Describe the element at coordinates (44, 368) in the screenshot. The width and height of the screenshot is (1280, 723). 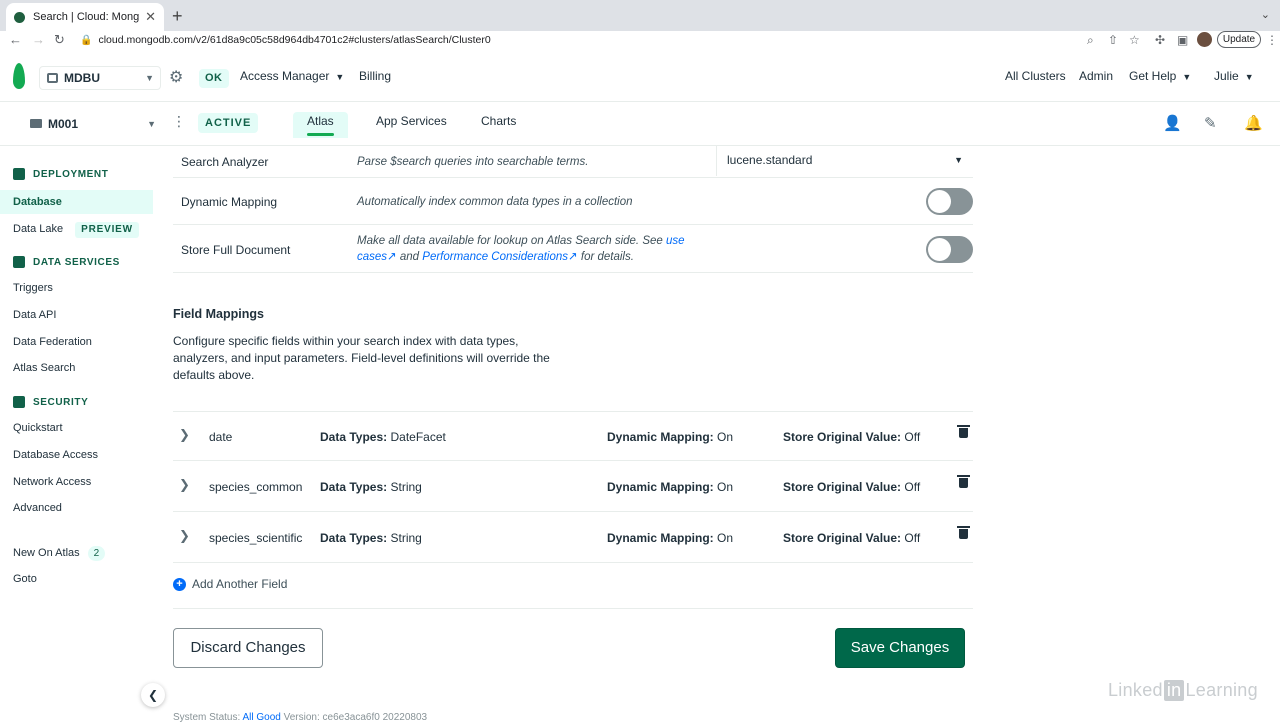
I see `sidebar-item-atlas-search: Atlas Search` at that location.